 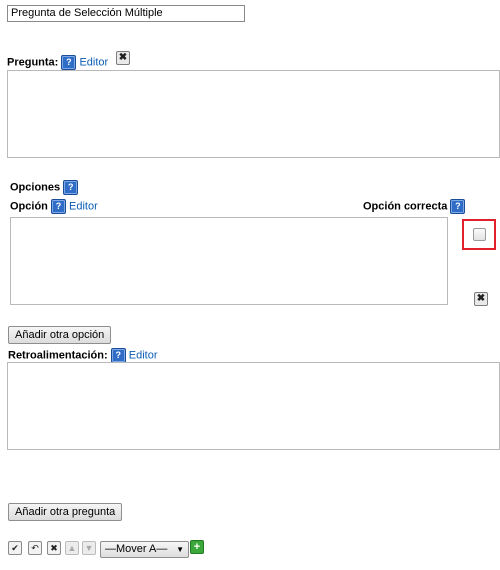 What do you see at coordinates (458, 206) in the screenshot?
I see `correct-option-help-icon: ?` at bounding box center [458, 206].